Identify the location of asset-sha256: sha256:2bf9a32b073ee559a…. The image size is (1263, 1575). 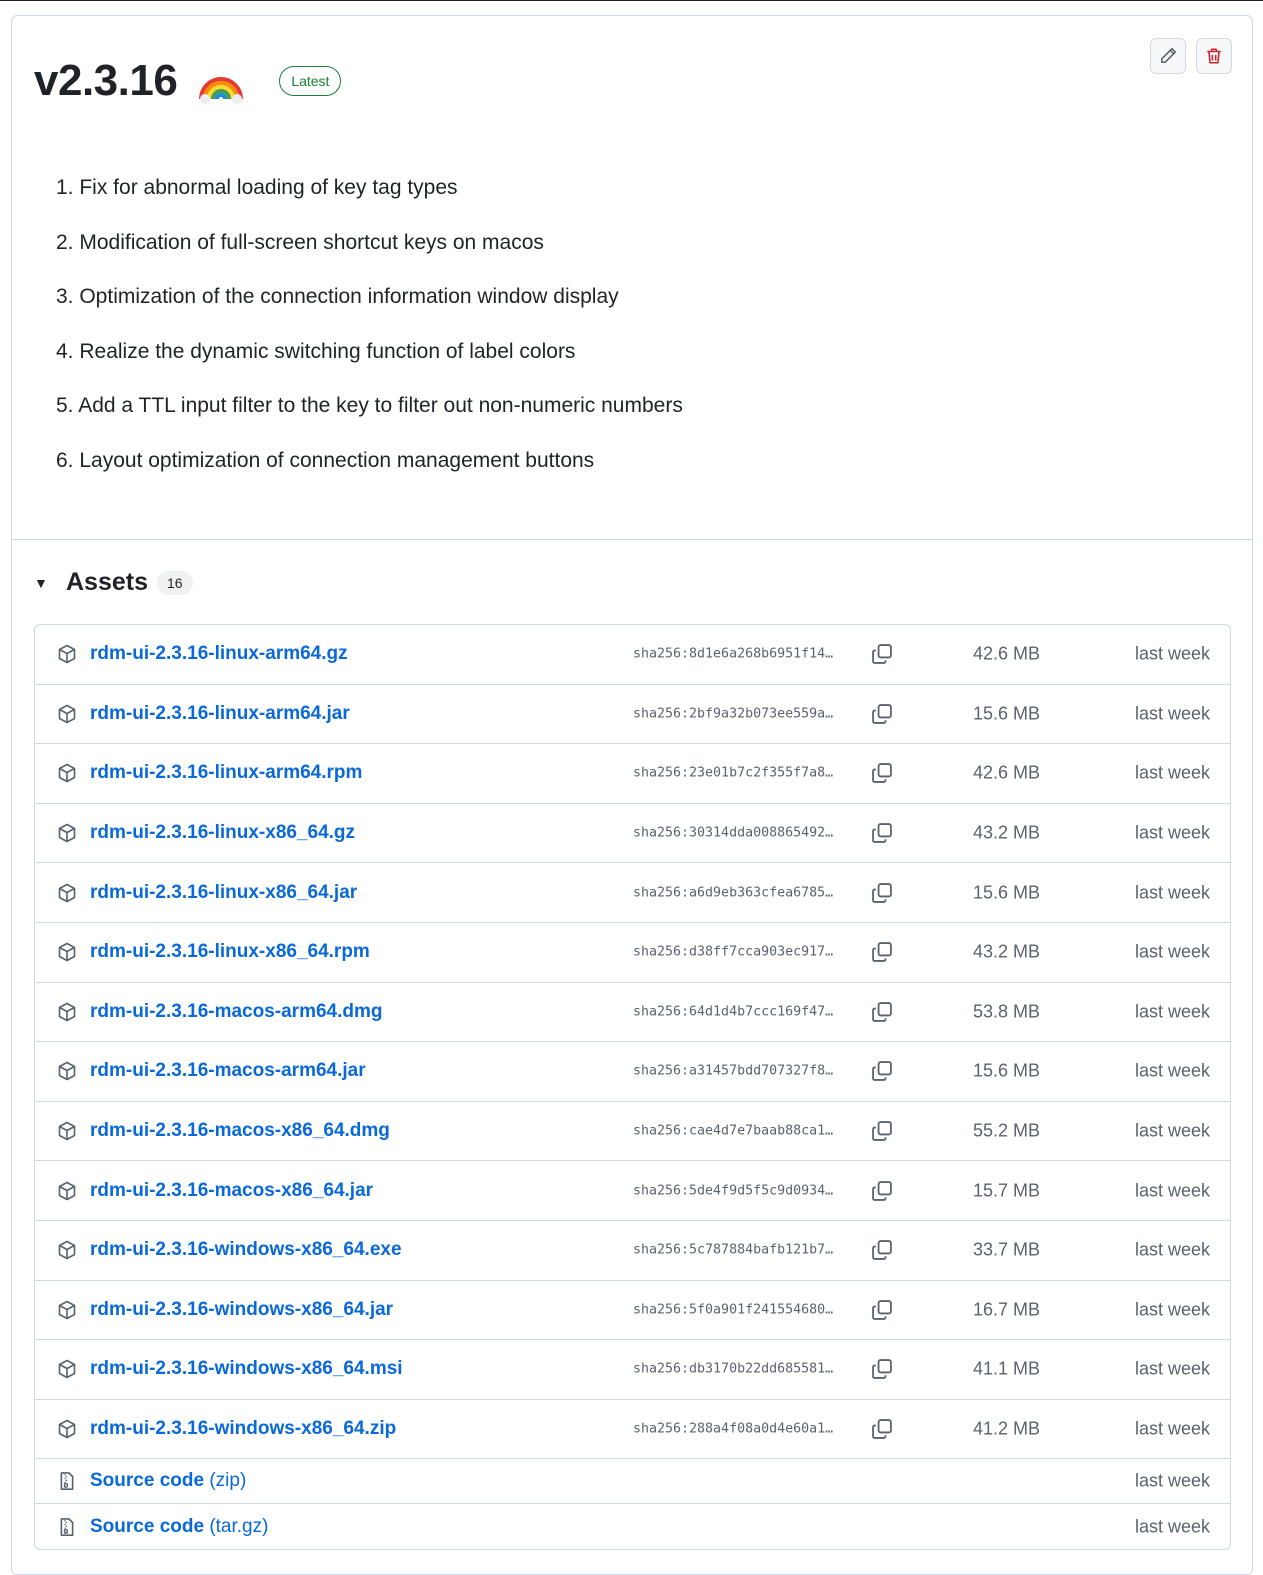
(733, 714).